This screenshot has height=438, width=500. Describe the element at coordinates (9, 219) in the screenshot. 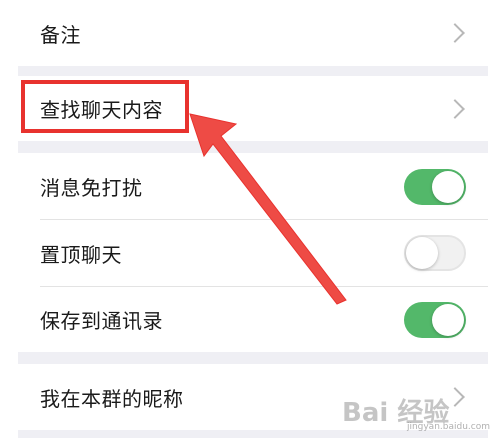

I see `left-edge` at that location.